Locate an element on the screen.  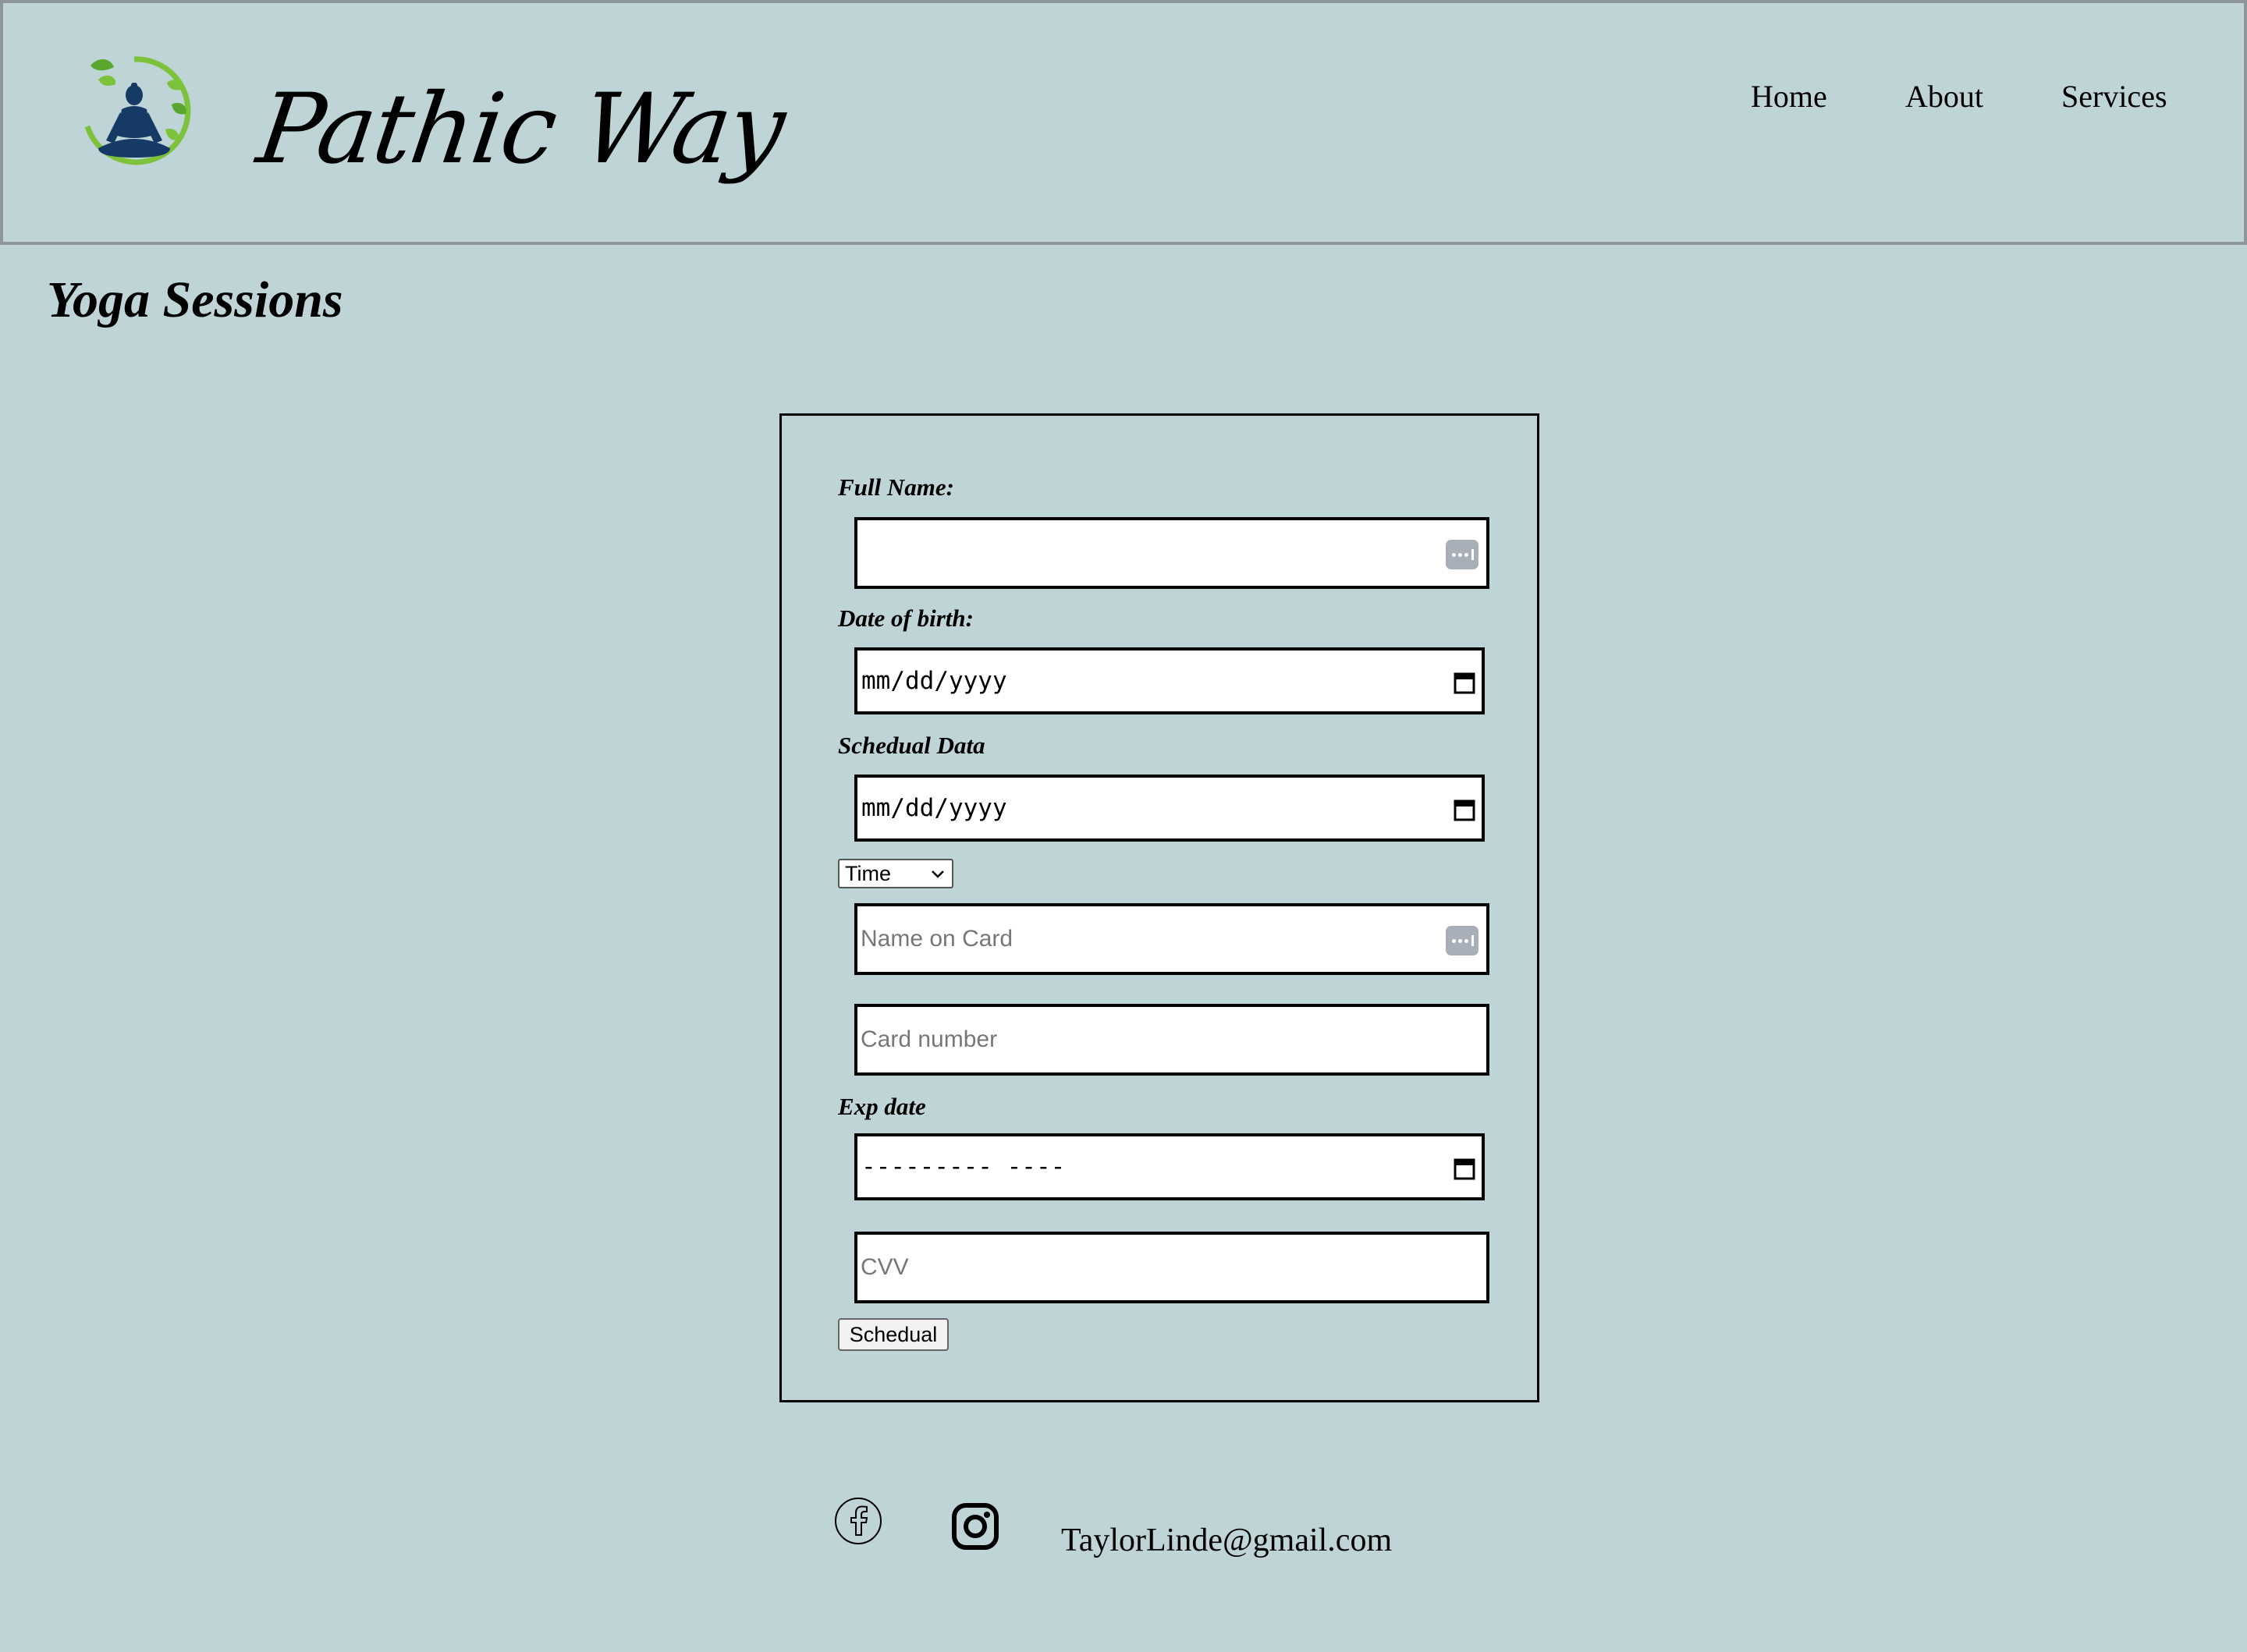
card-name-input is located at coordinates (1127, 939).